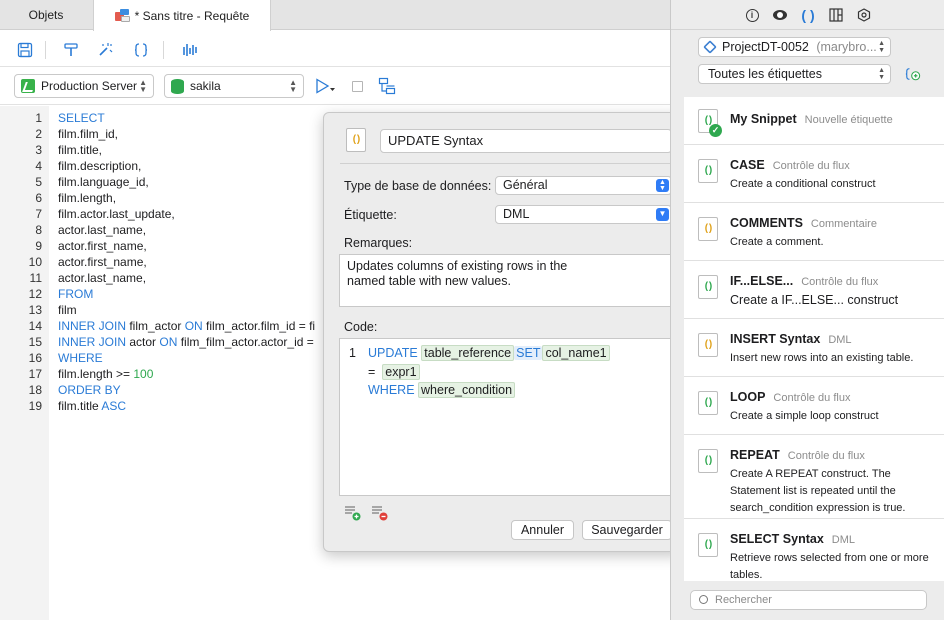  What do you see at coordinates (708, 228) in the screenshot?
I see `braces-icon: ( )` at bounding box center [708, 228].